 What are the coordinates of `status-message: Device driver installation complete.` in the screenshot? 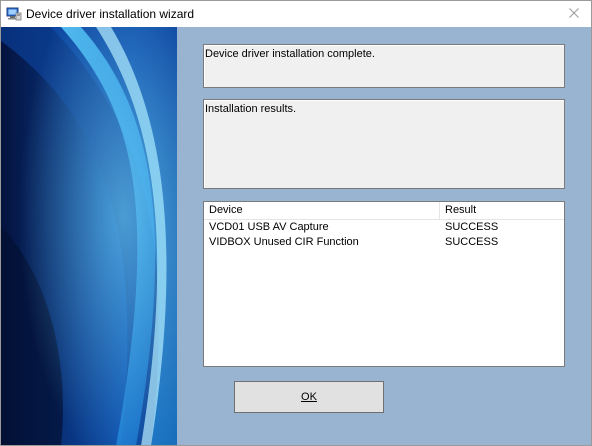 It's located at (290, 54).